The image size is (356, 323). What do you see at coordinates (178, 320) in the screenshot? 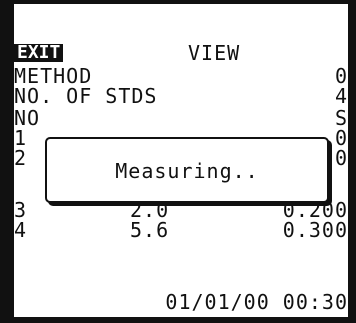
I see `screen-bezel-bottom` at bounding box center [178, 320].